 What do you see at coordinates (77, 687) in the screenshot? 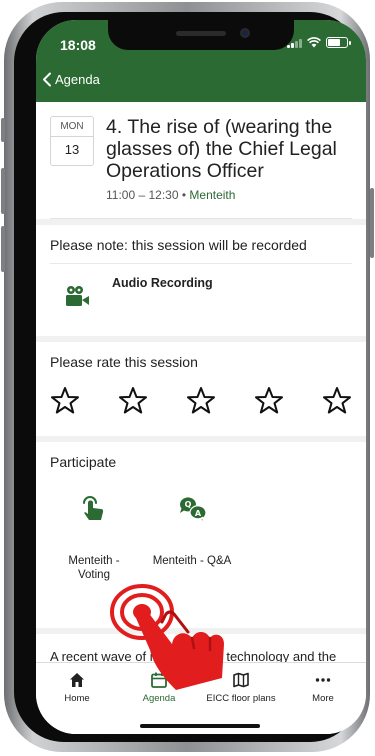
I see `tab-home: Home` at bounding box center [77, 687].